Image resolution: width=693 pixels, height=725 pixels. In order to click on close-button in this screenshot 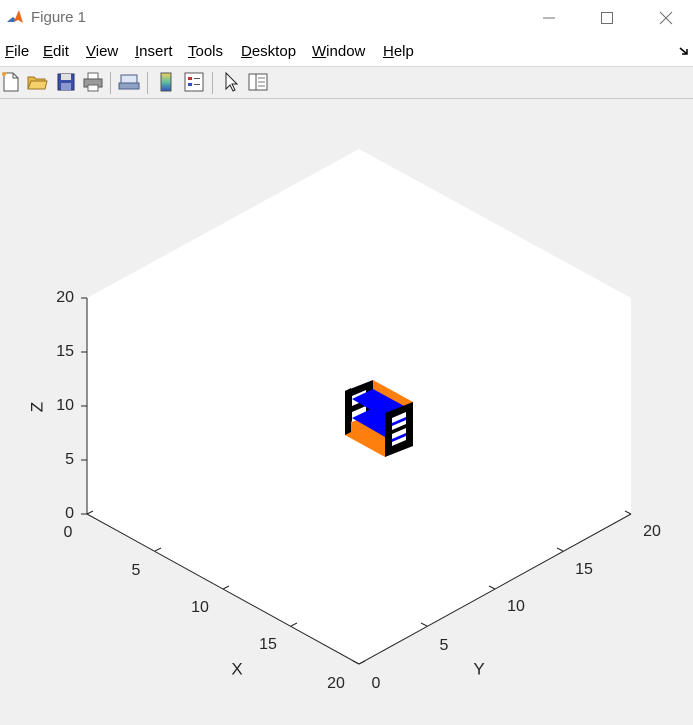, I will do `click(666, 18)`.